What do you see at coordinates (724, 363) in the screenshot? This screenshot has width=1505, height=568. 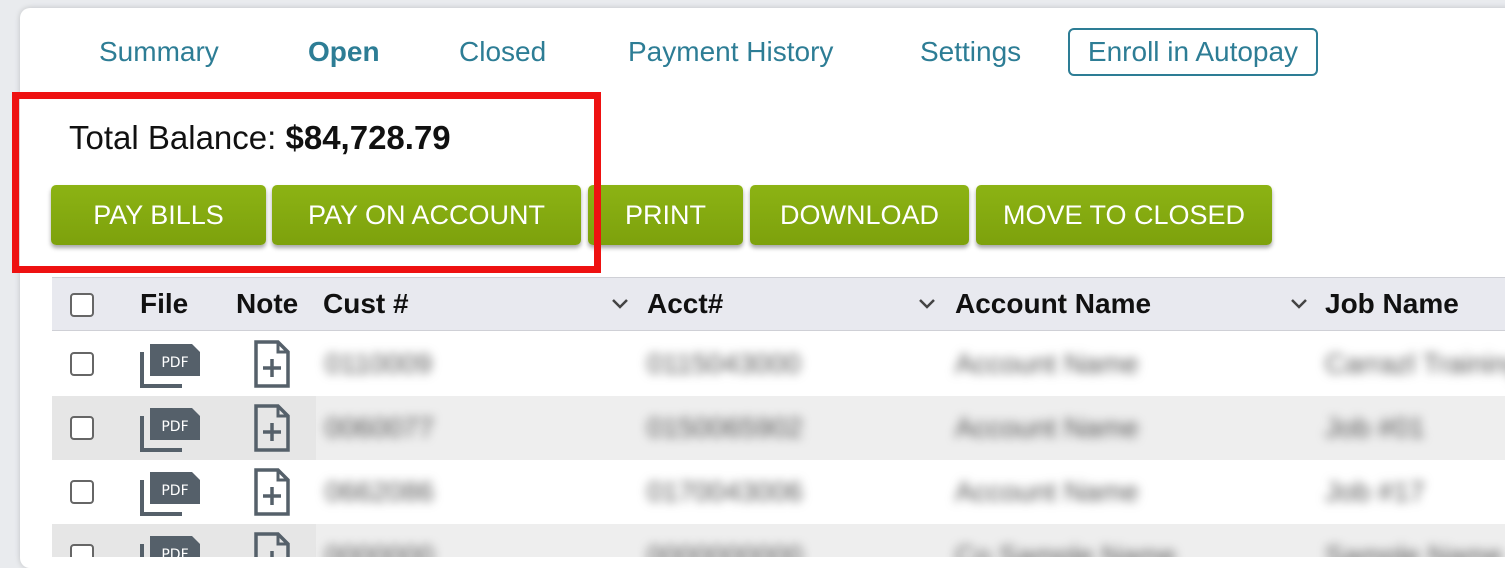 I see `acct-number-cell: 0115043000` at bounding box center [724, 363].